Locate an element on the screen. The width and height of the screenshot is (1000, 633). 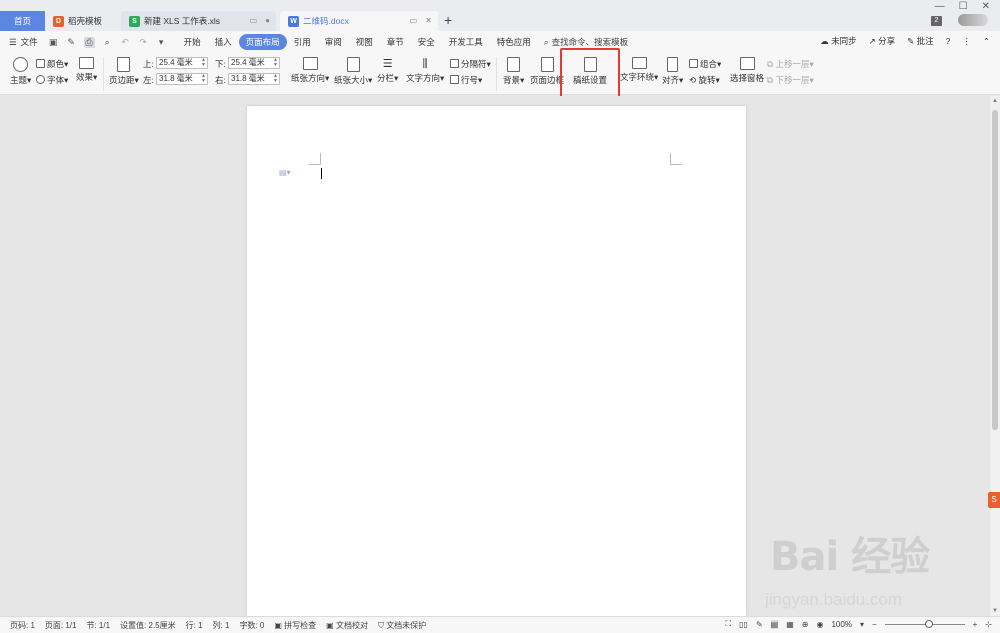
tab-xls-file: S 新建 XLS 工作表.xls ▭ ● is located at coordinates (198, 21).